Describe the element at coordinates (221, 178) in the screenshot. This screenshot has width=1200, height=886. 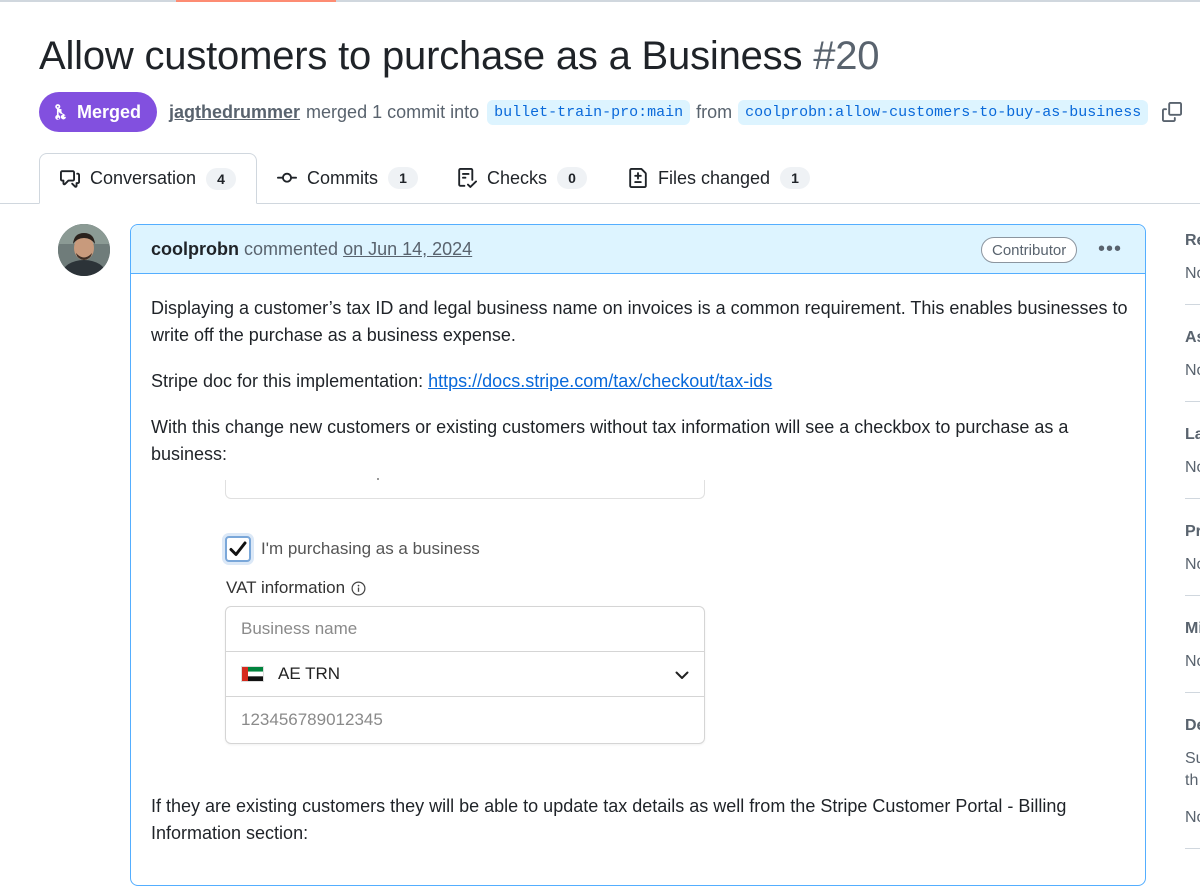
I see `tab-conversation-count: 4` at that location.